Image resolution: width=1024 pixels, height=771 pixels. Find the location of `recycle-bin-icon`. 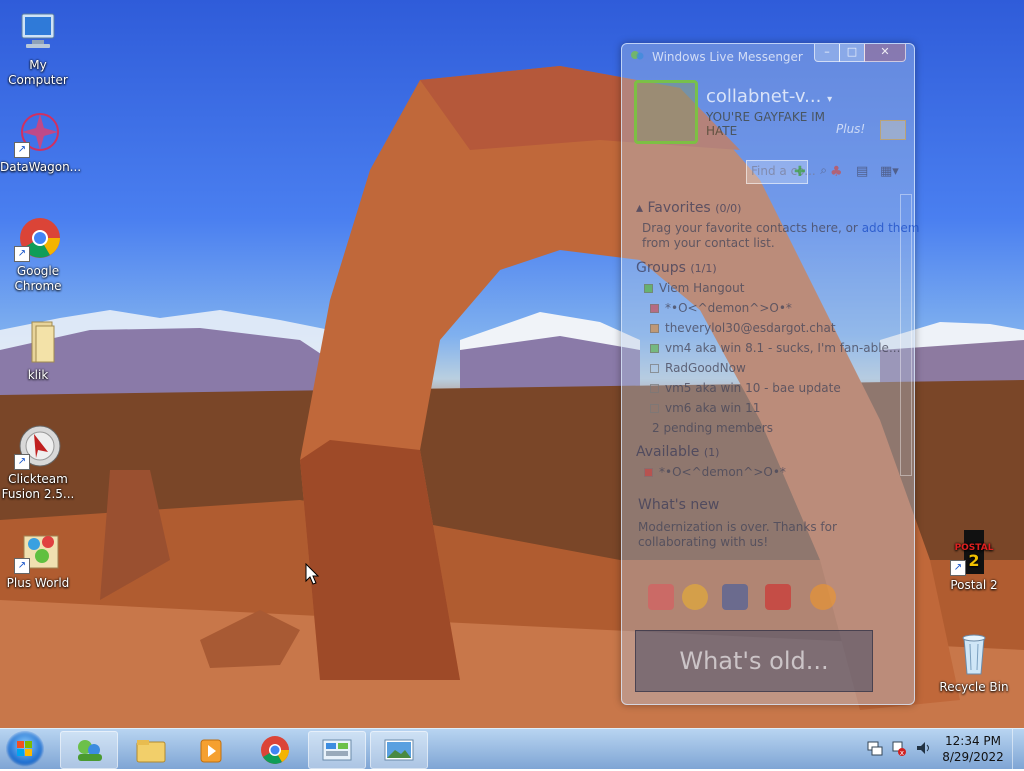

recycle-bin-icon is located at coordinates (974, 654).